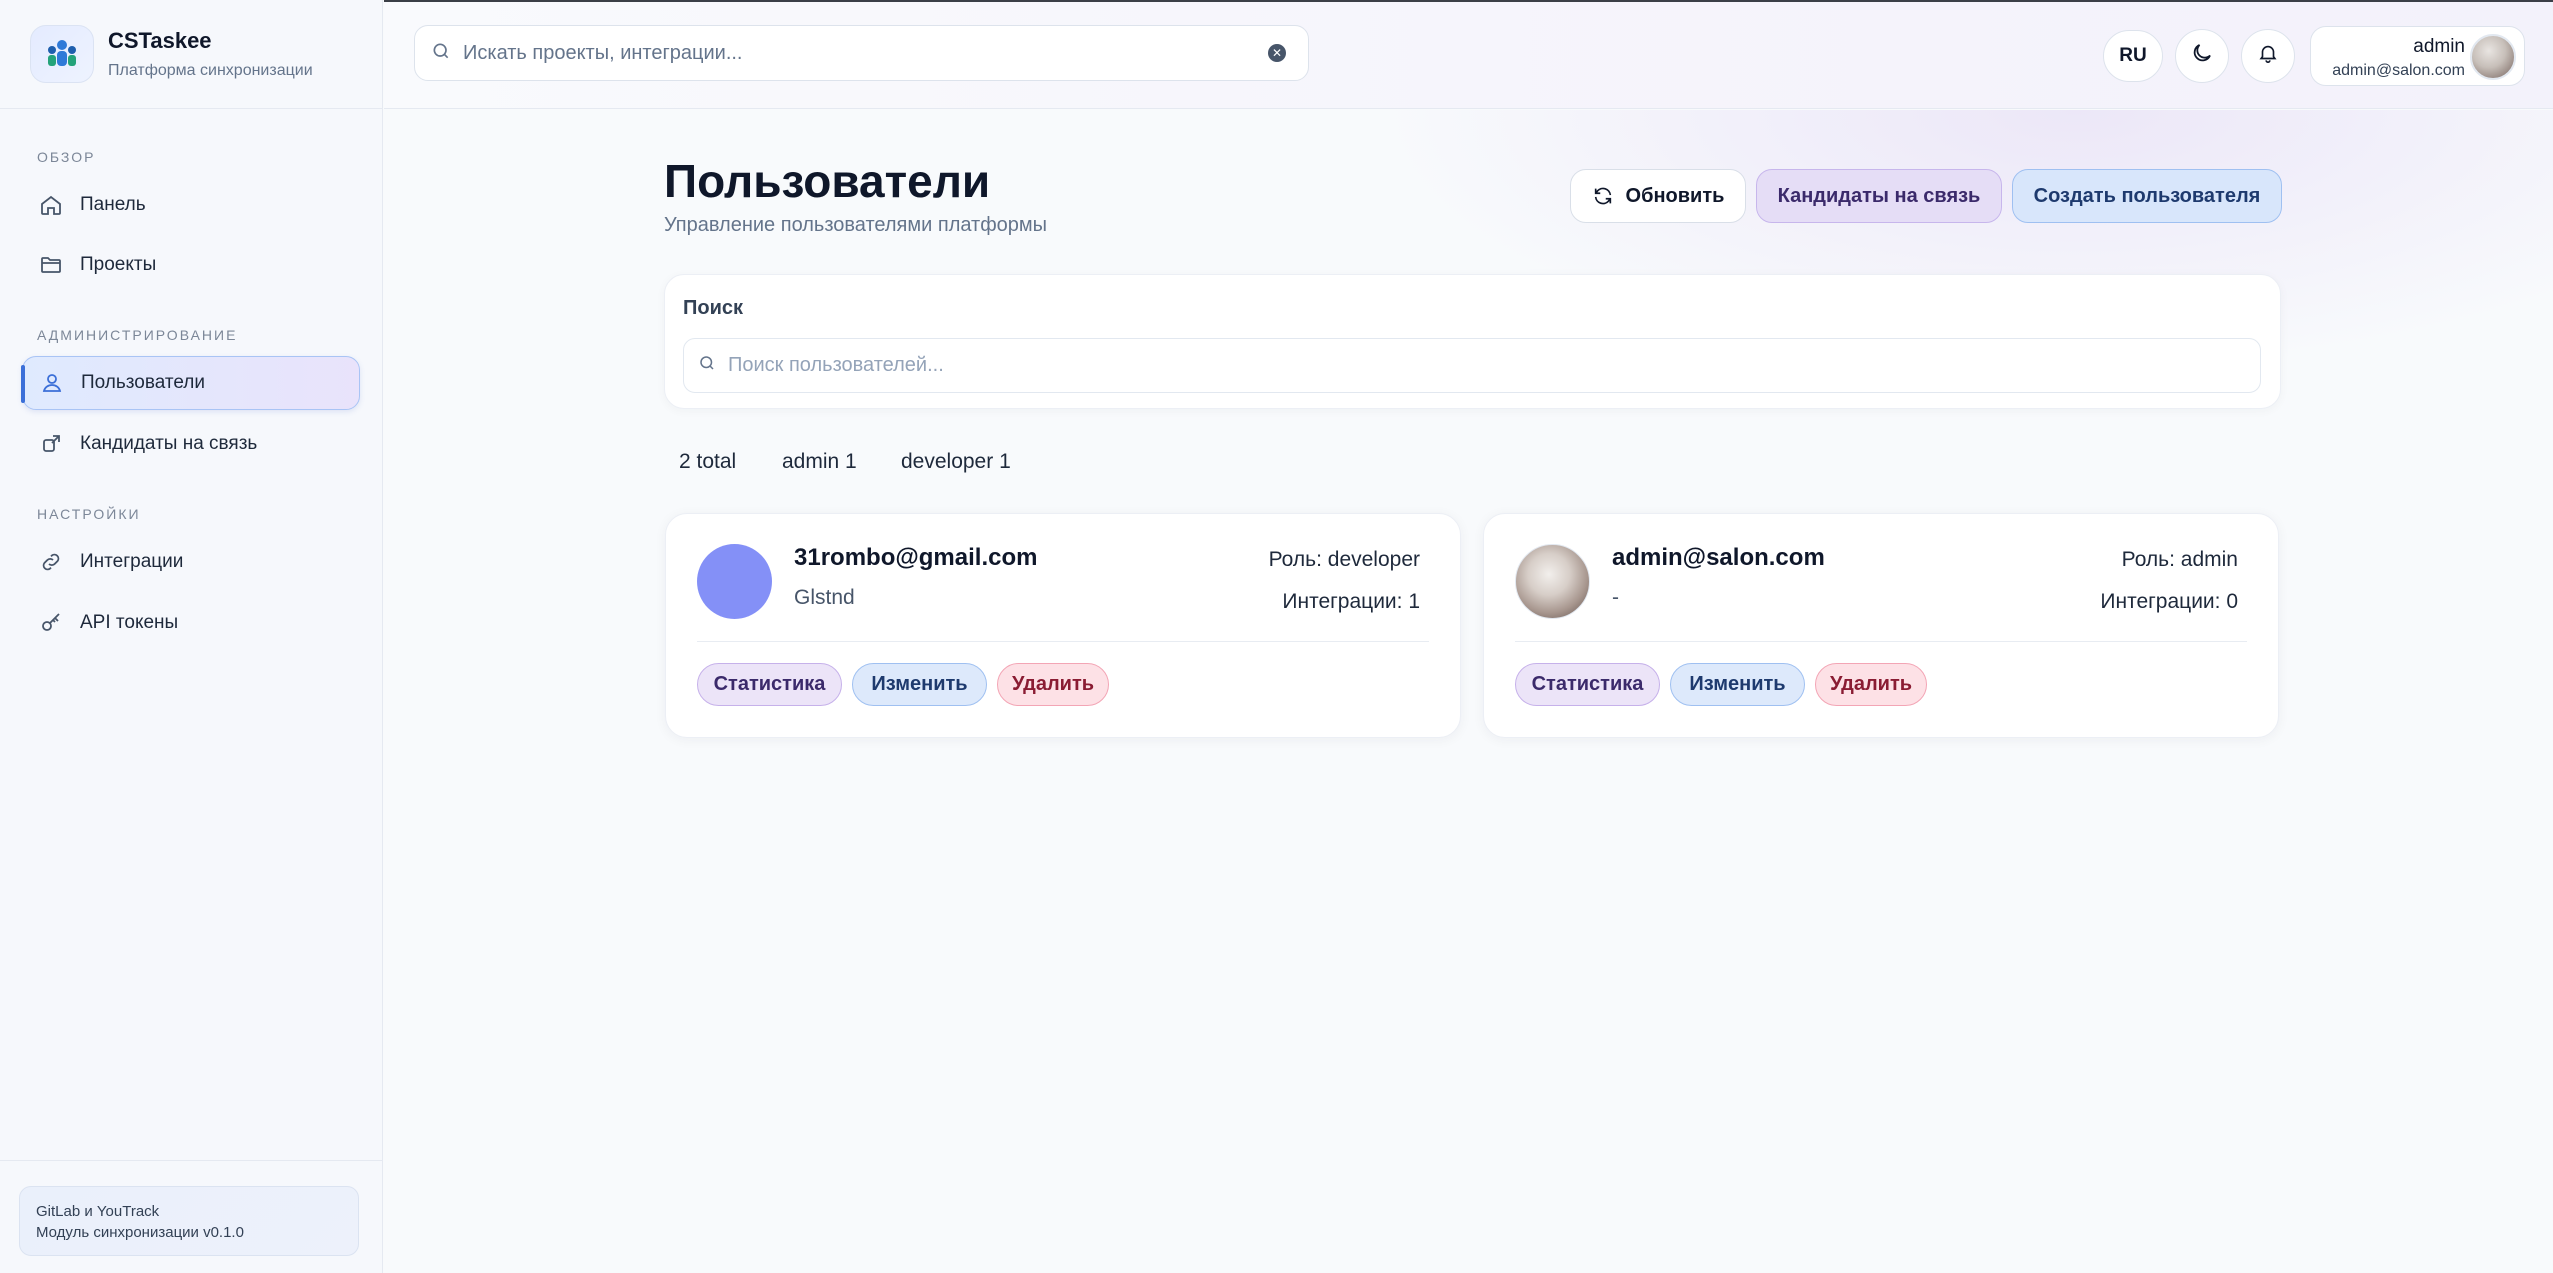  What do you see at coordinates (861, 53) in the screenshot?
I see `global-search-input: Искать проекты, интеграции... ✕` at bounding box center [861, 53].